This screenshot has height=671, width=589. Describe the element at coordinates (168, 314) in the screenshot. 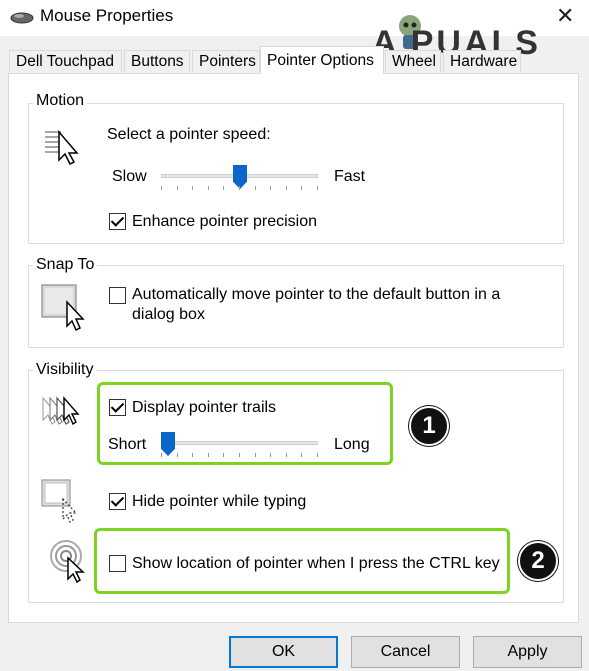

I see `snap-to-label-line2: dialog box` at that location.